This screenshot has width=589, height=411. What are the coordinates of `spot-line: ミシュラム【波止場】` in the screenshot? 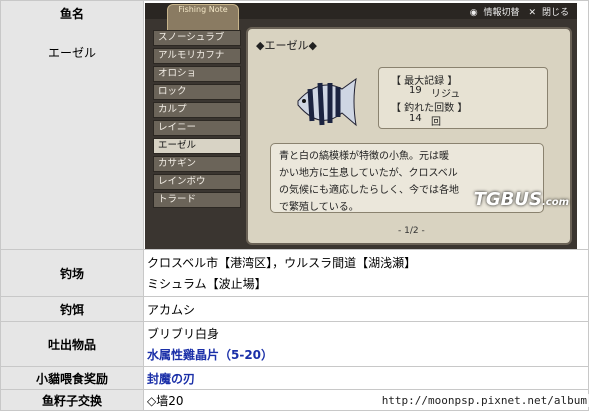 It's located at (207, 284).